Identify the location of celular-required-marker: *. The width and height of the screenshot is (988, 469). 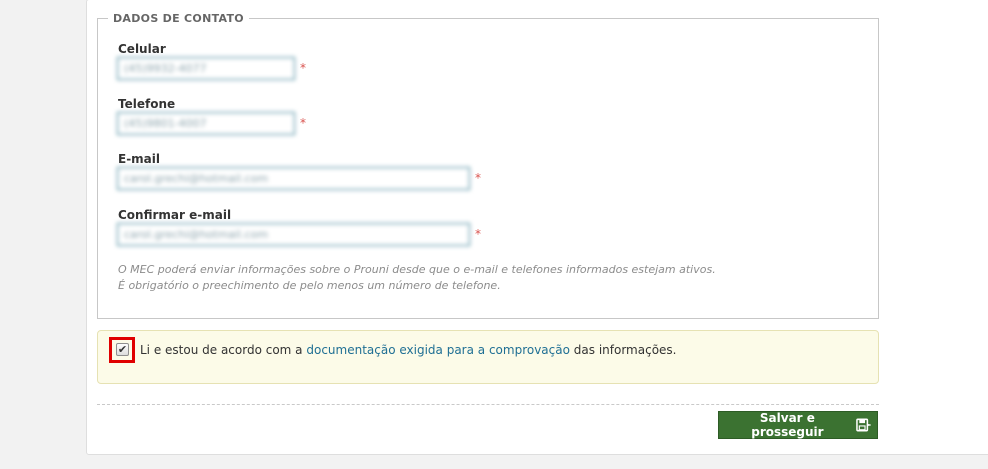
(303, 68).